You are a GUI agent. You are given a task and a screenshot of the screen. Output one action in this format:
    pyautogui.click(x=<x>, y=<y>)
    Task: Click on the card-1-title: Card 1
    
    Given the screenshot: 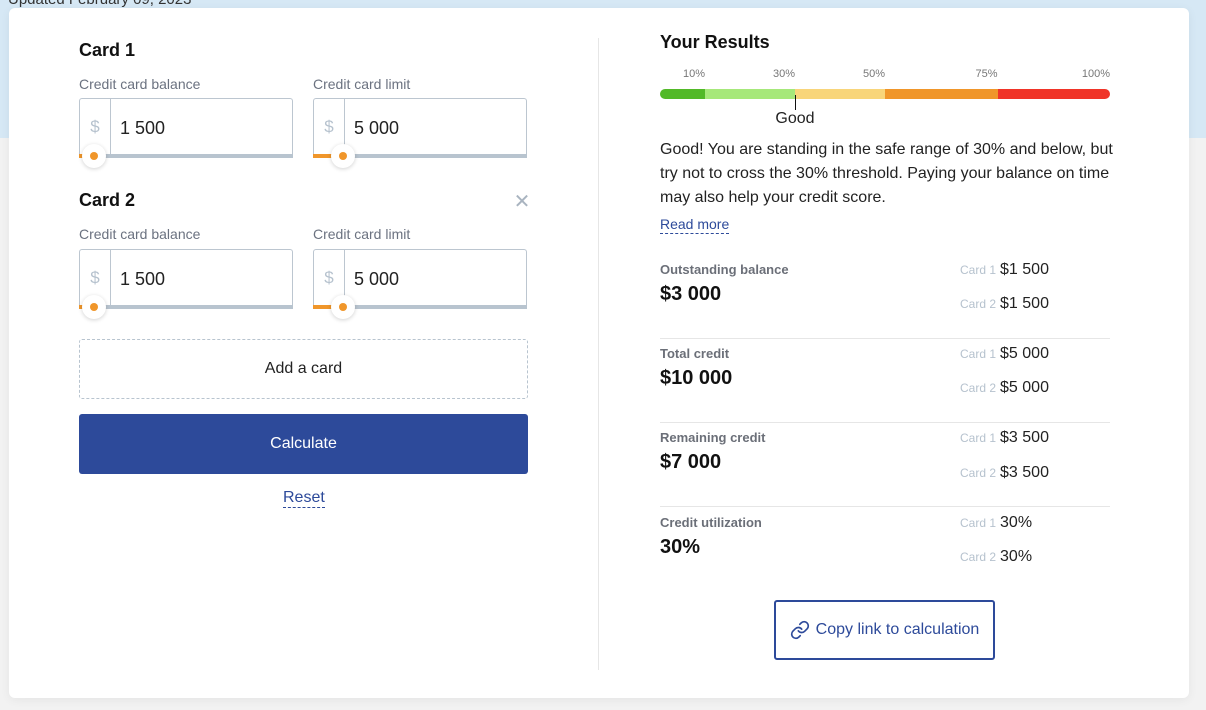 What is the action you would take?
    pyautogui.click(x=107, y=50)
    